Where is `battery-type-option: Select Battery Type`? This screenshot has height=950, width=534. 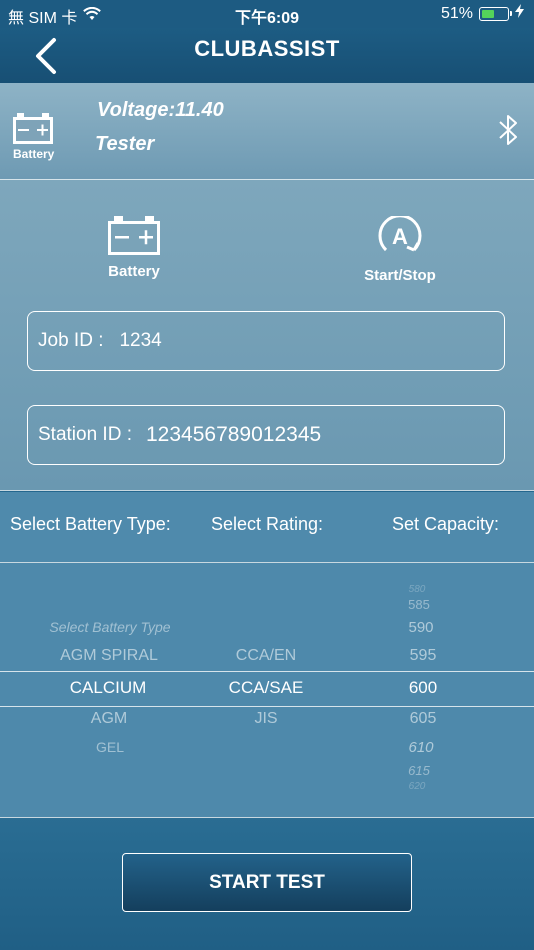
battery-type-option: Select Battery Type is located at coordinates (109, 627).